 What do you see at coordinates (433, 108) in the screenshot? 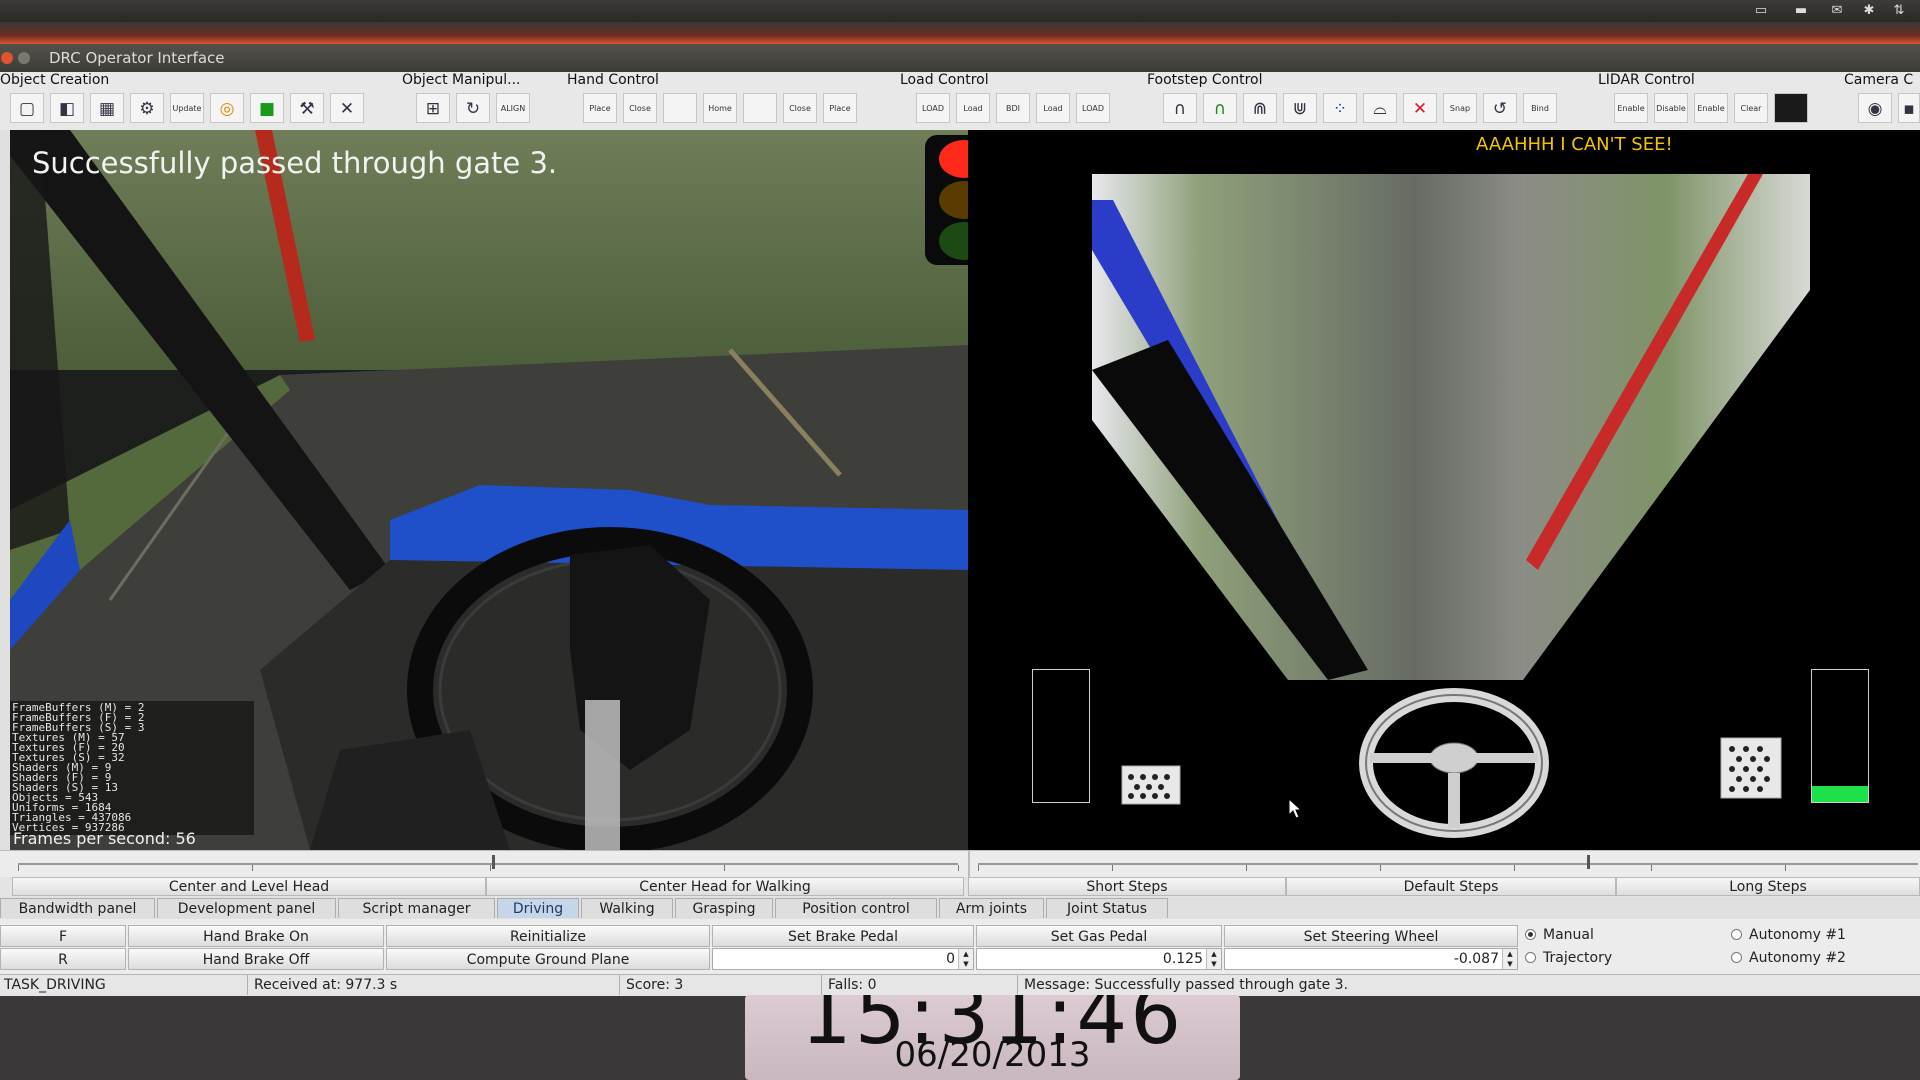
I see `move-object-button: ⊞` at bounding box center [433, 108].